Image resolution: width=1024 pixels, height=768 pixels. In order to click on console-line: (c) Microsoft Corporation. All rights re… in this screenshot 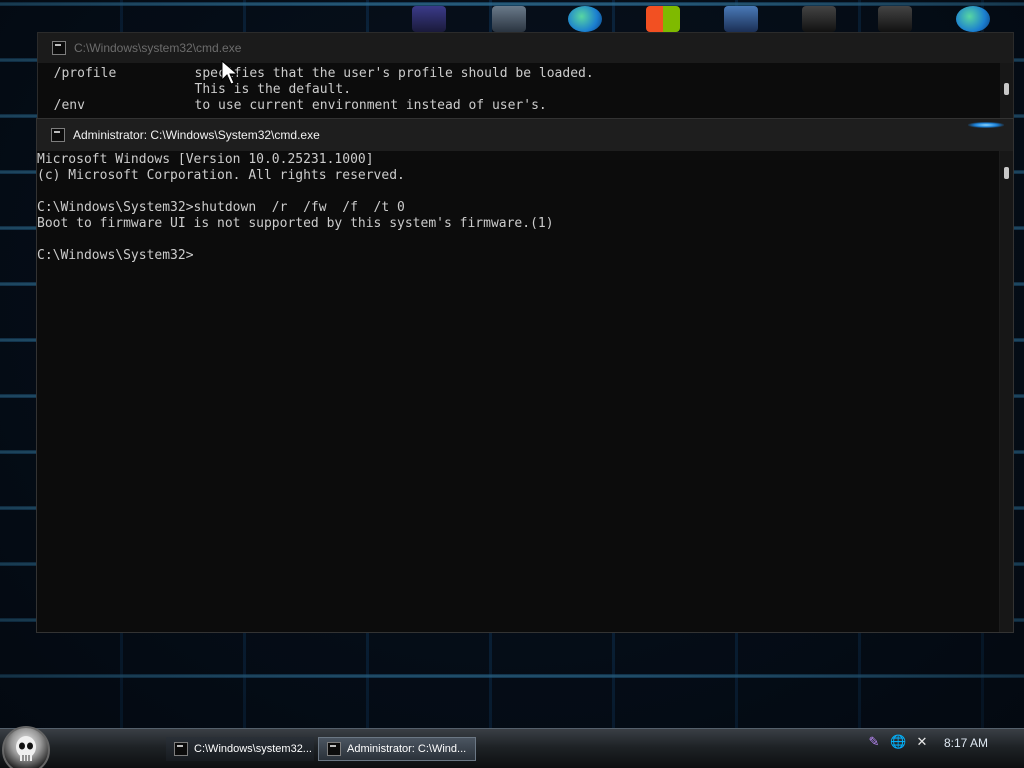, I will do `click(221, 175)`.